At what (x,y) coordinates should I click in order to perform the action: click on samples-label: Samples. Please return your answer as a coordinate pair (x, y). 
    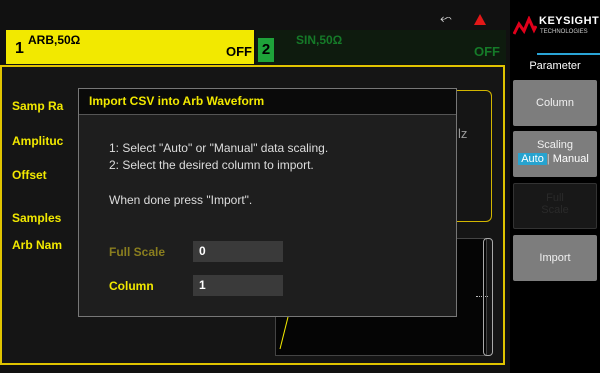
    Looking at the image, I should click on (37, 218).